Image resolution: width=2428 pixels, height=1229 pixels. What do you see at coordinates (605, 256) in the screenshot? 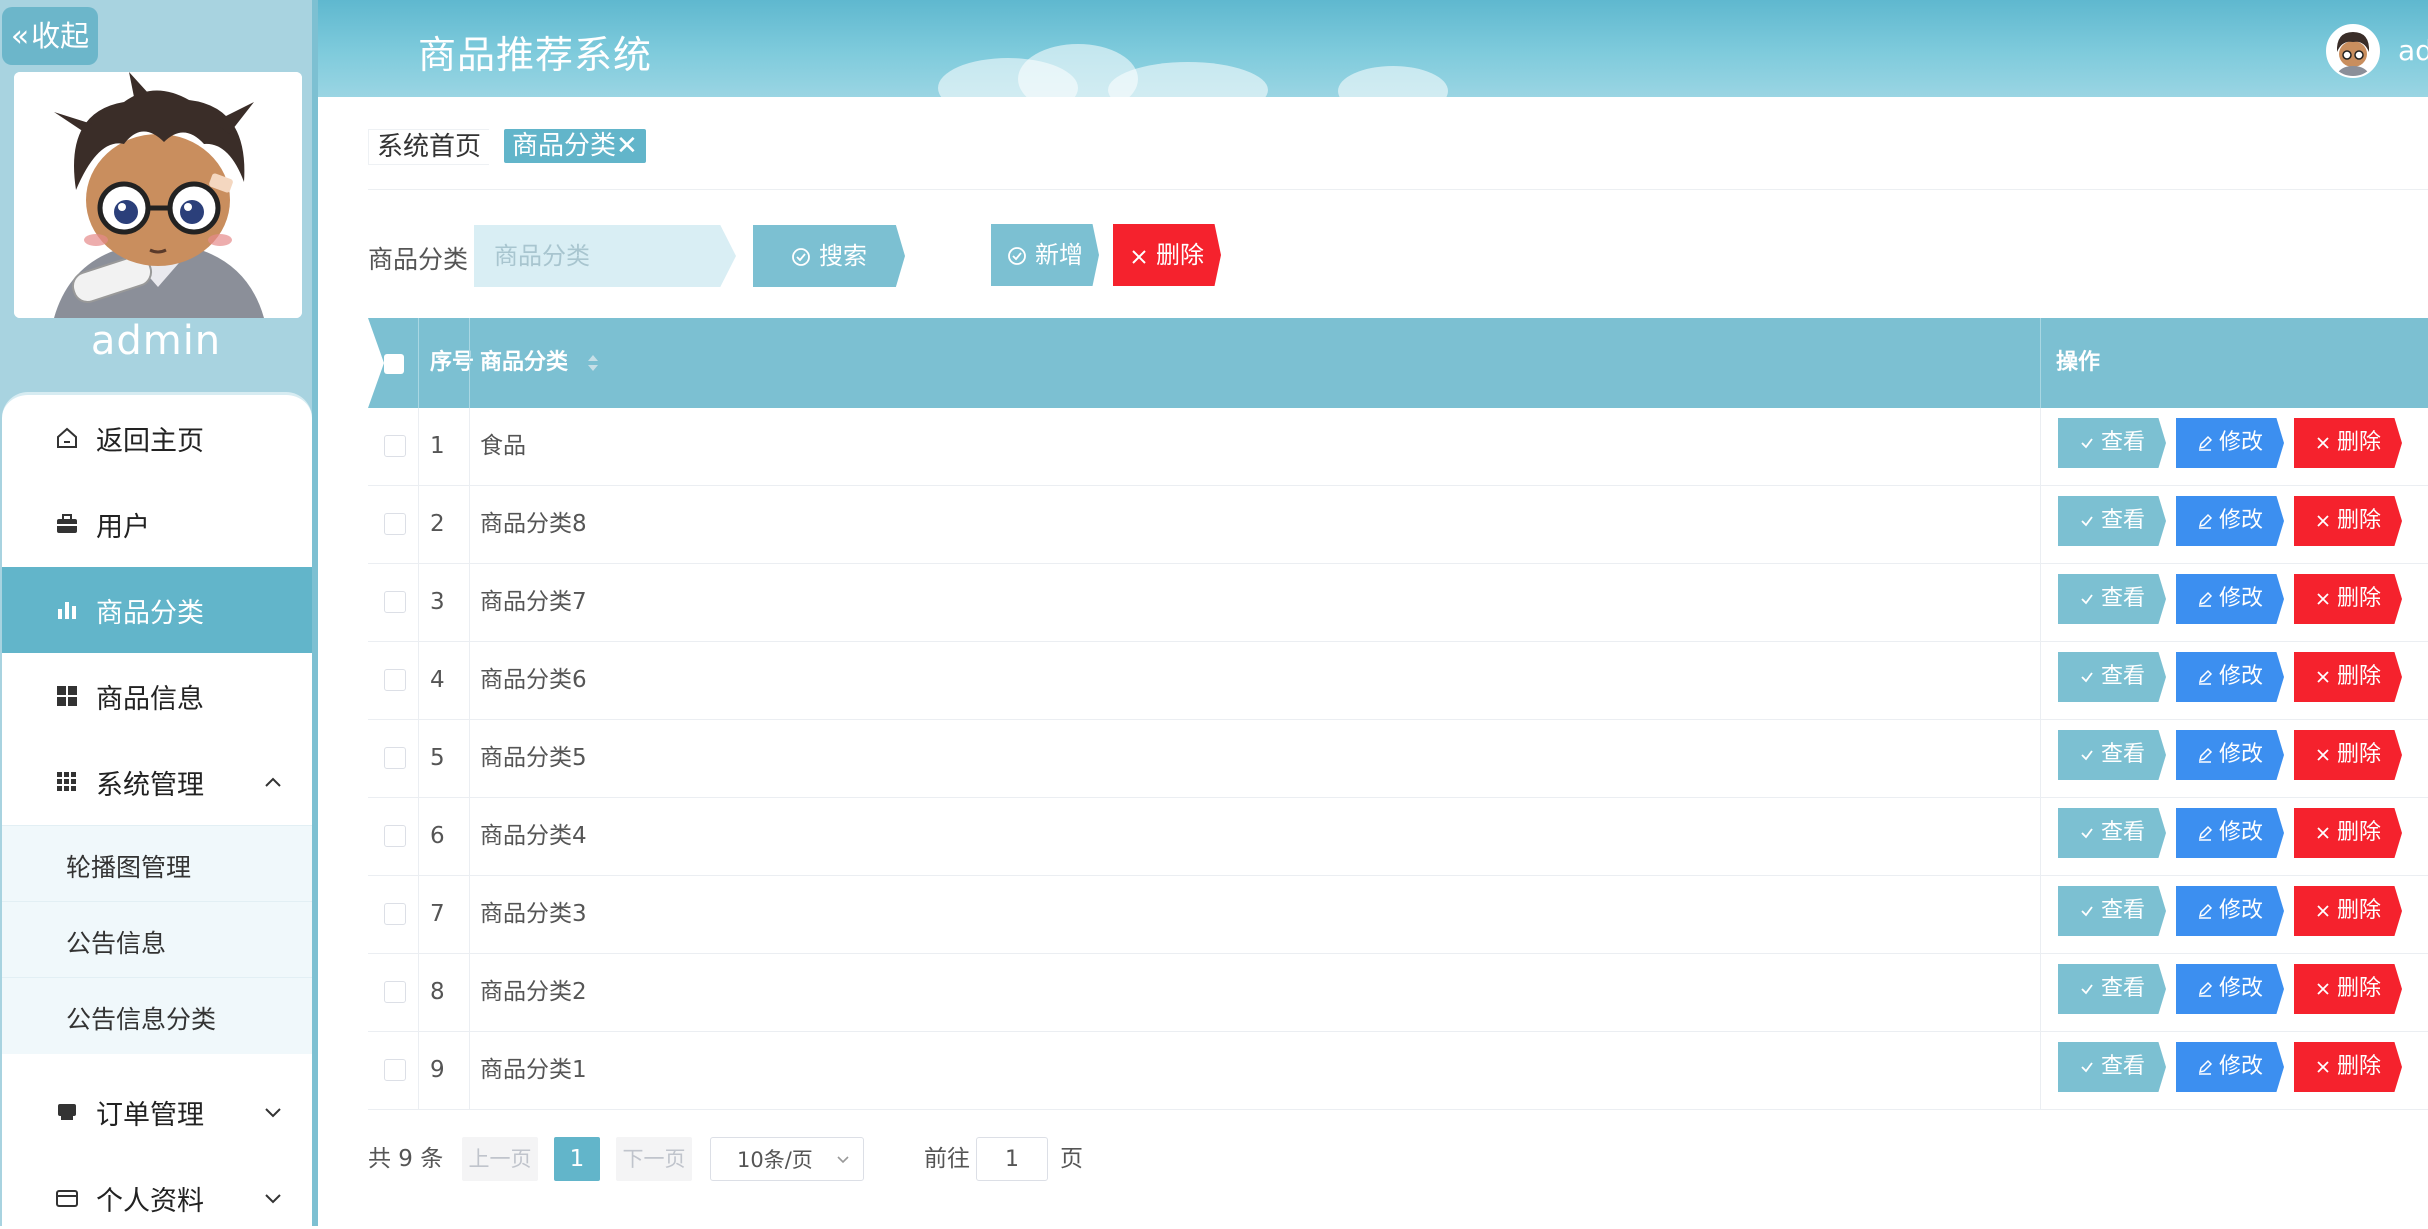
I see `search-input` at bounding box center [605, 256].